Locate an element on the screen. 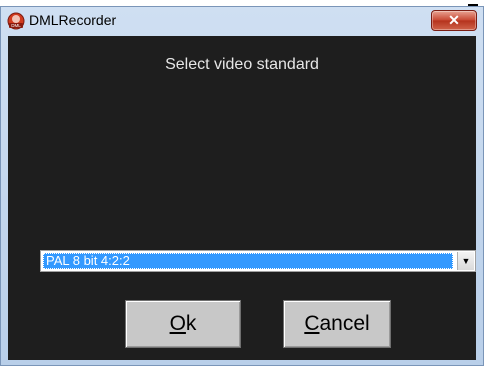  window-title: DMLRecorder is located at coordinates (73, 20).